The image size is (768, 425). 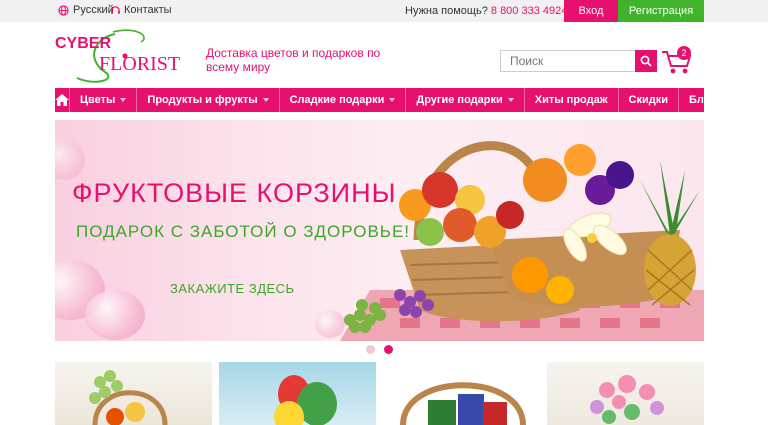 I want to click on contacts-label: Контакты, so click(x=148, y=10).